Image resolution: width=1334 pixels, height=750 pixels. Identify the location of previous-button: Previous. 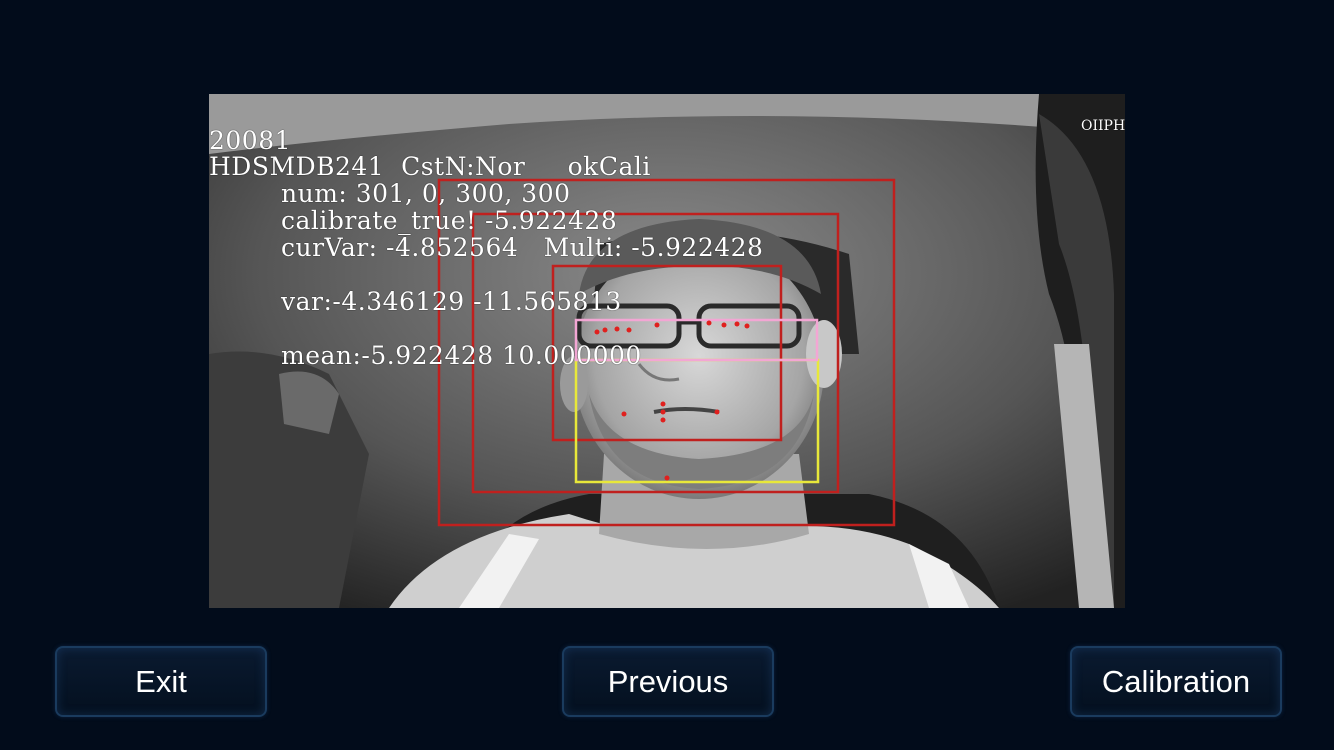
(668, 681).